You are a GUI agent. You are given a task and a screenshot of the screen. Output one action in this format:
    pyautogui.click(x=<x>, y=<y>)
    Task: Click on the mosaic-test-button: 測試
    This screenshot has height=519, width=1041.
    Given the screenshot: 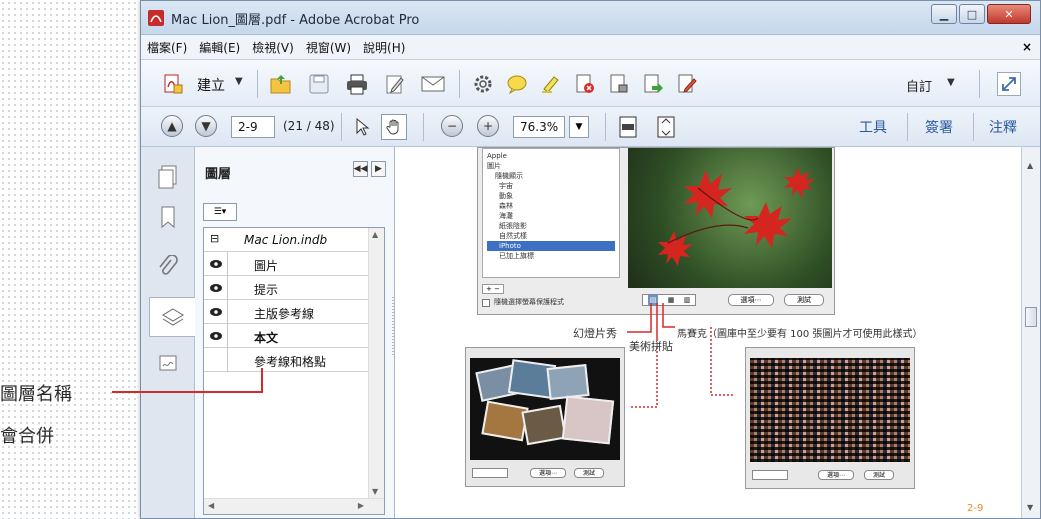 What is the action you would take?
    pyautogui.click(x=879, y=475)
    